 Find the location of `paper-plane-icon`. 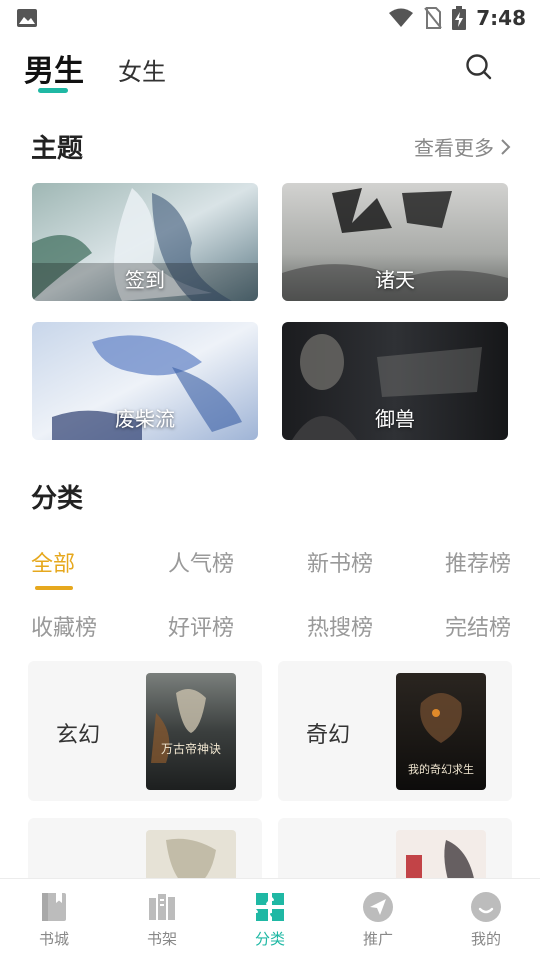

paper-plane-icon is located at coordinates (378, 907).